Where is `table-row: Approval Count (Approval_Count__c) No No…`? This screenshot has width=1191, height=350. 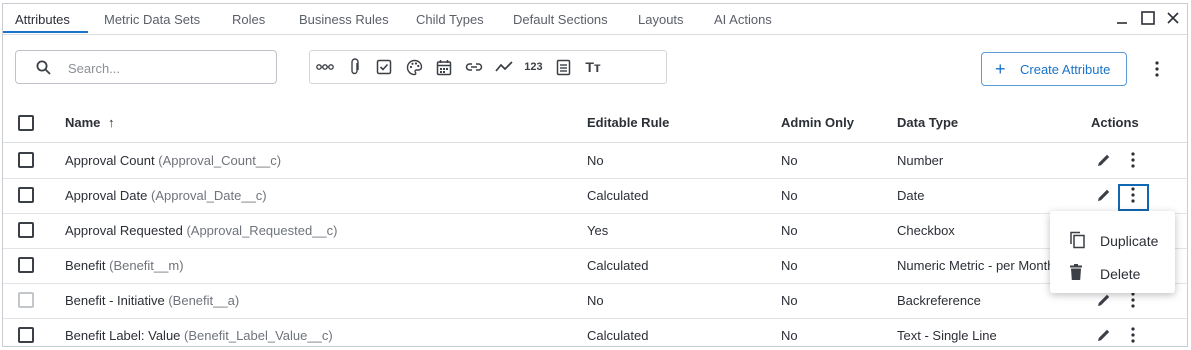 table-row: Approval Count (Approval_Count__c) No No… is located at coordinates (595, 161).